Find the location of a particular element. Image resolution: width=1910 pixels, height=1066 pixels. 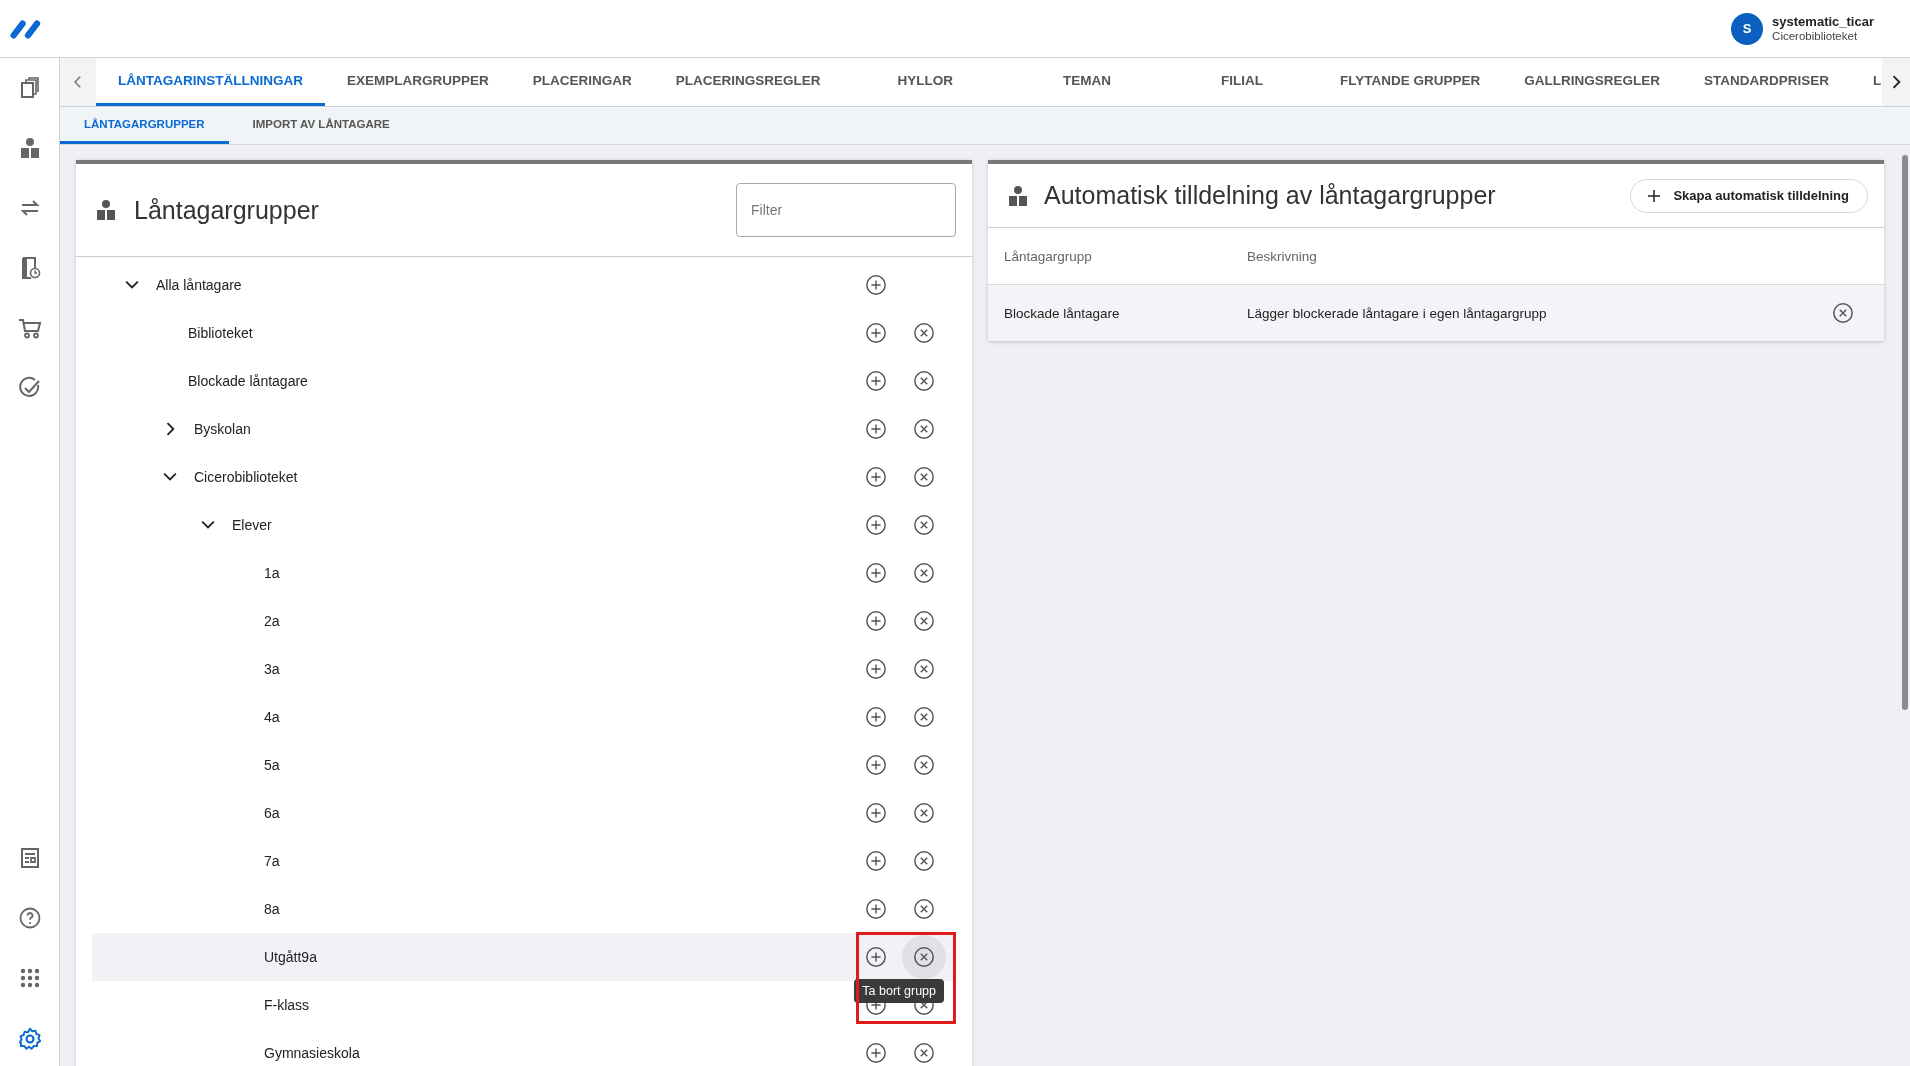

tooltip: Ta bort grupp is located at coordinates (899, 991).